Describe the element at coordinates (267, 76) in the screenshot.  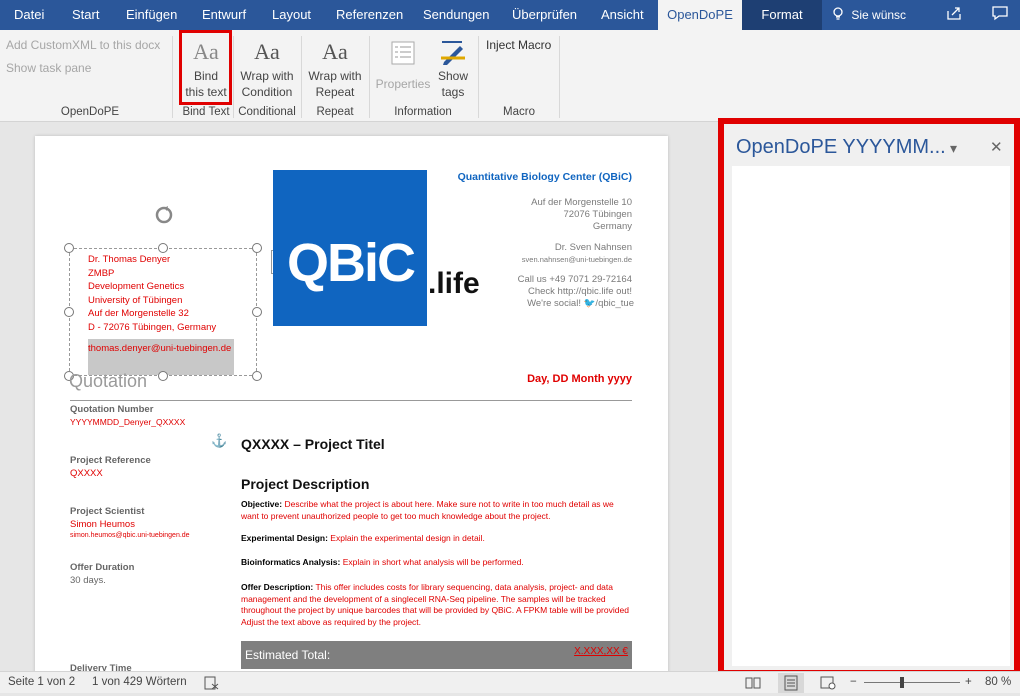
I see `wrap-cond-label-line1: Wrap with` at that location.